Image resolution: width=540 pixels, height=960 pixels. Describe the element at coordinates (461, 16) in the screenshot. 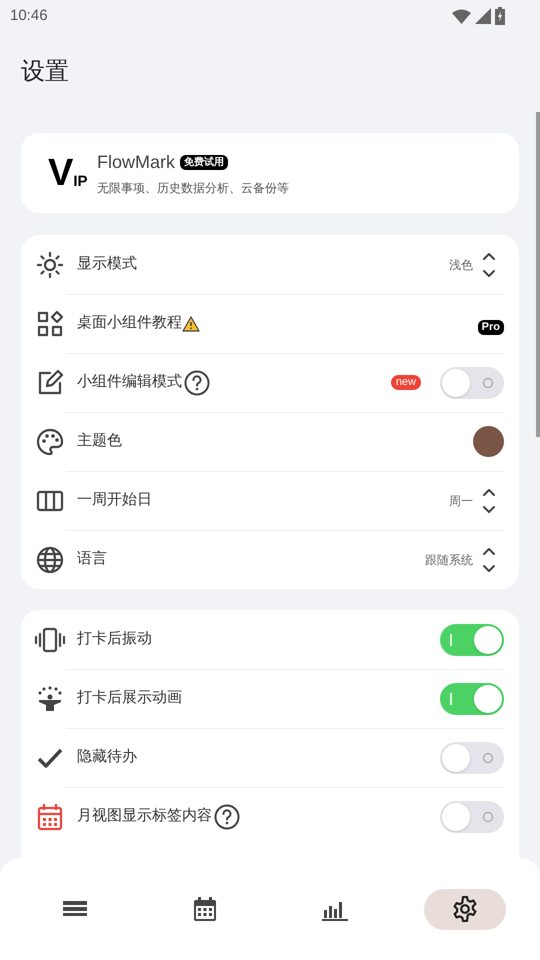

I see `wifi-icon` at that location.